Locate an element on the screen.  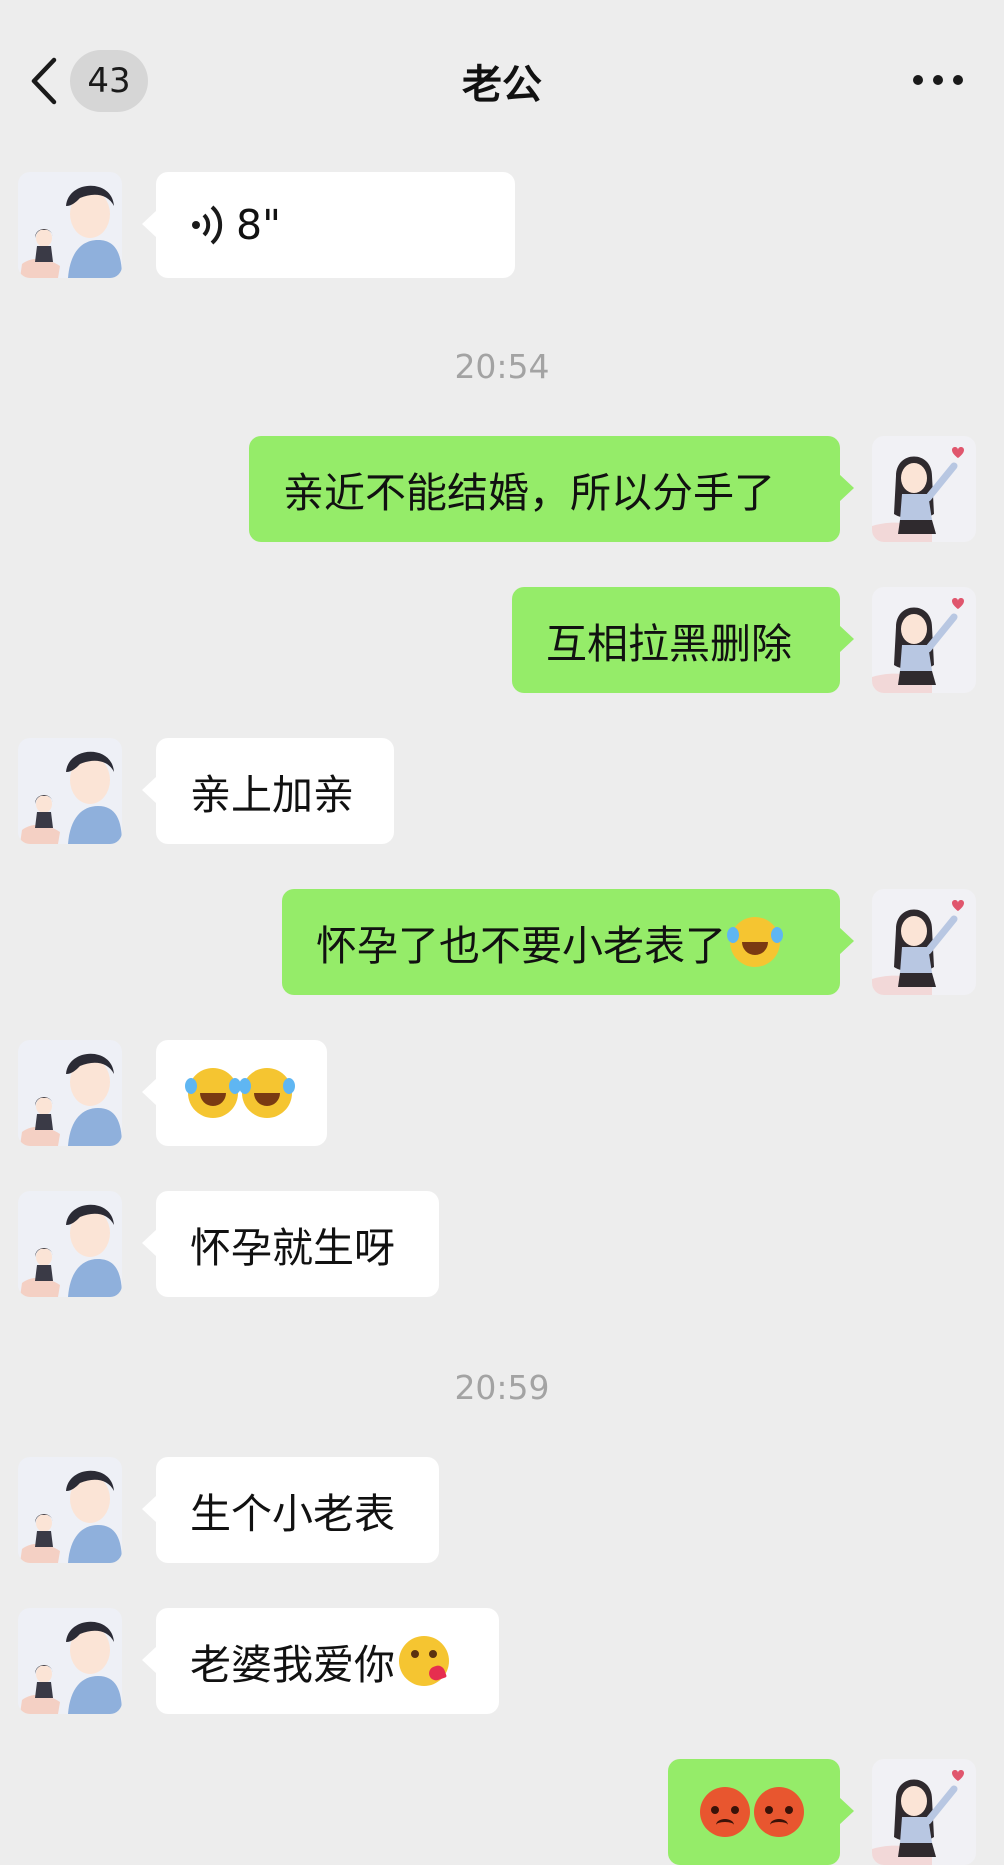
kiss-emoji is located at coordinates (424, 1661).